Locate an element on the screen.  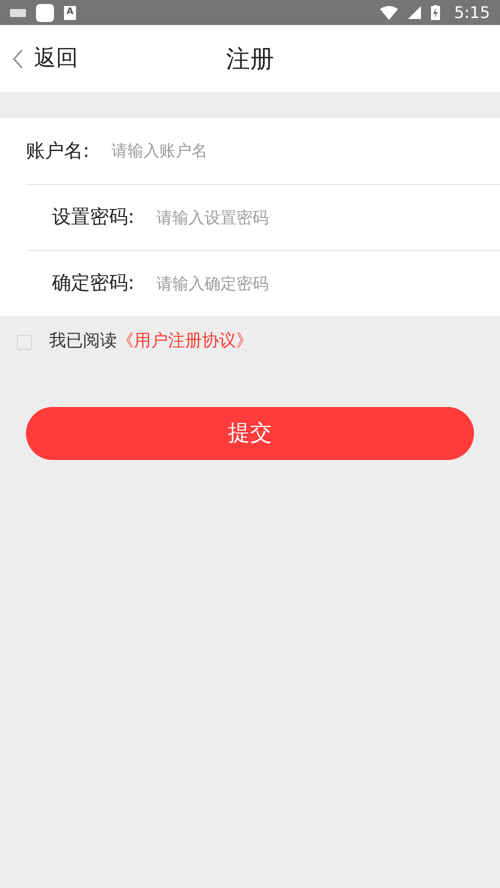
submit-button: 提交 is located at coordinates (250, 433).